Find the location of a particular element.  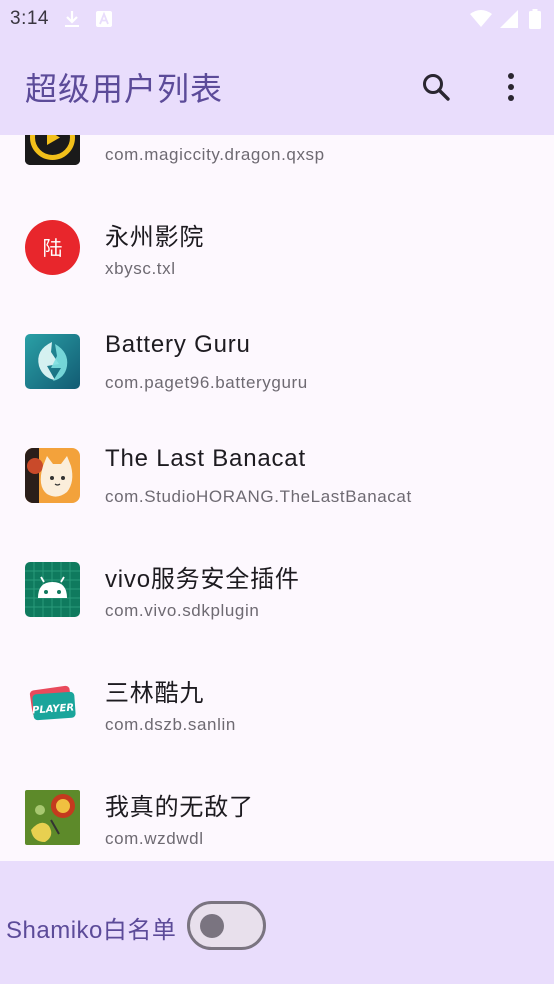

dragon-app-icon is located at coordinates (52, 150).